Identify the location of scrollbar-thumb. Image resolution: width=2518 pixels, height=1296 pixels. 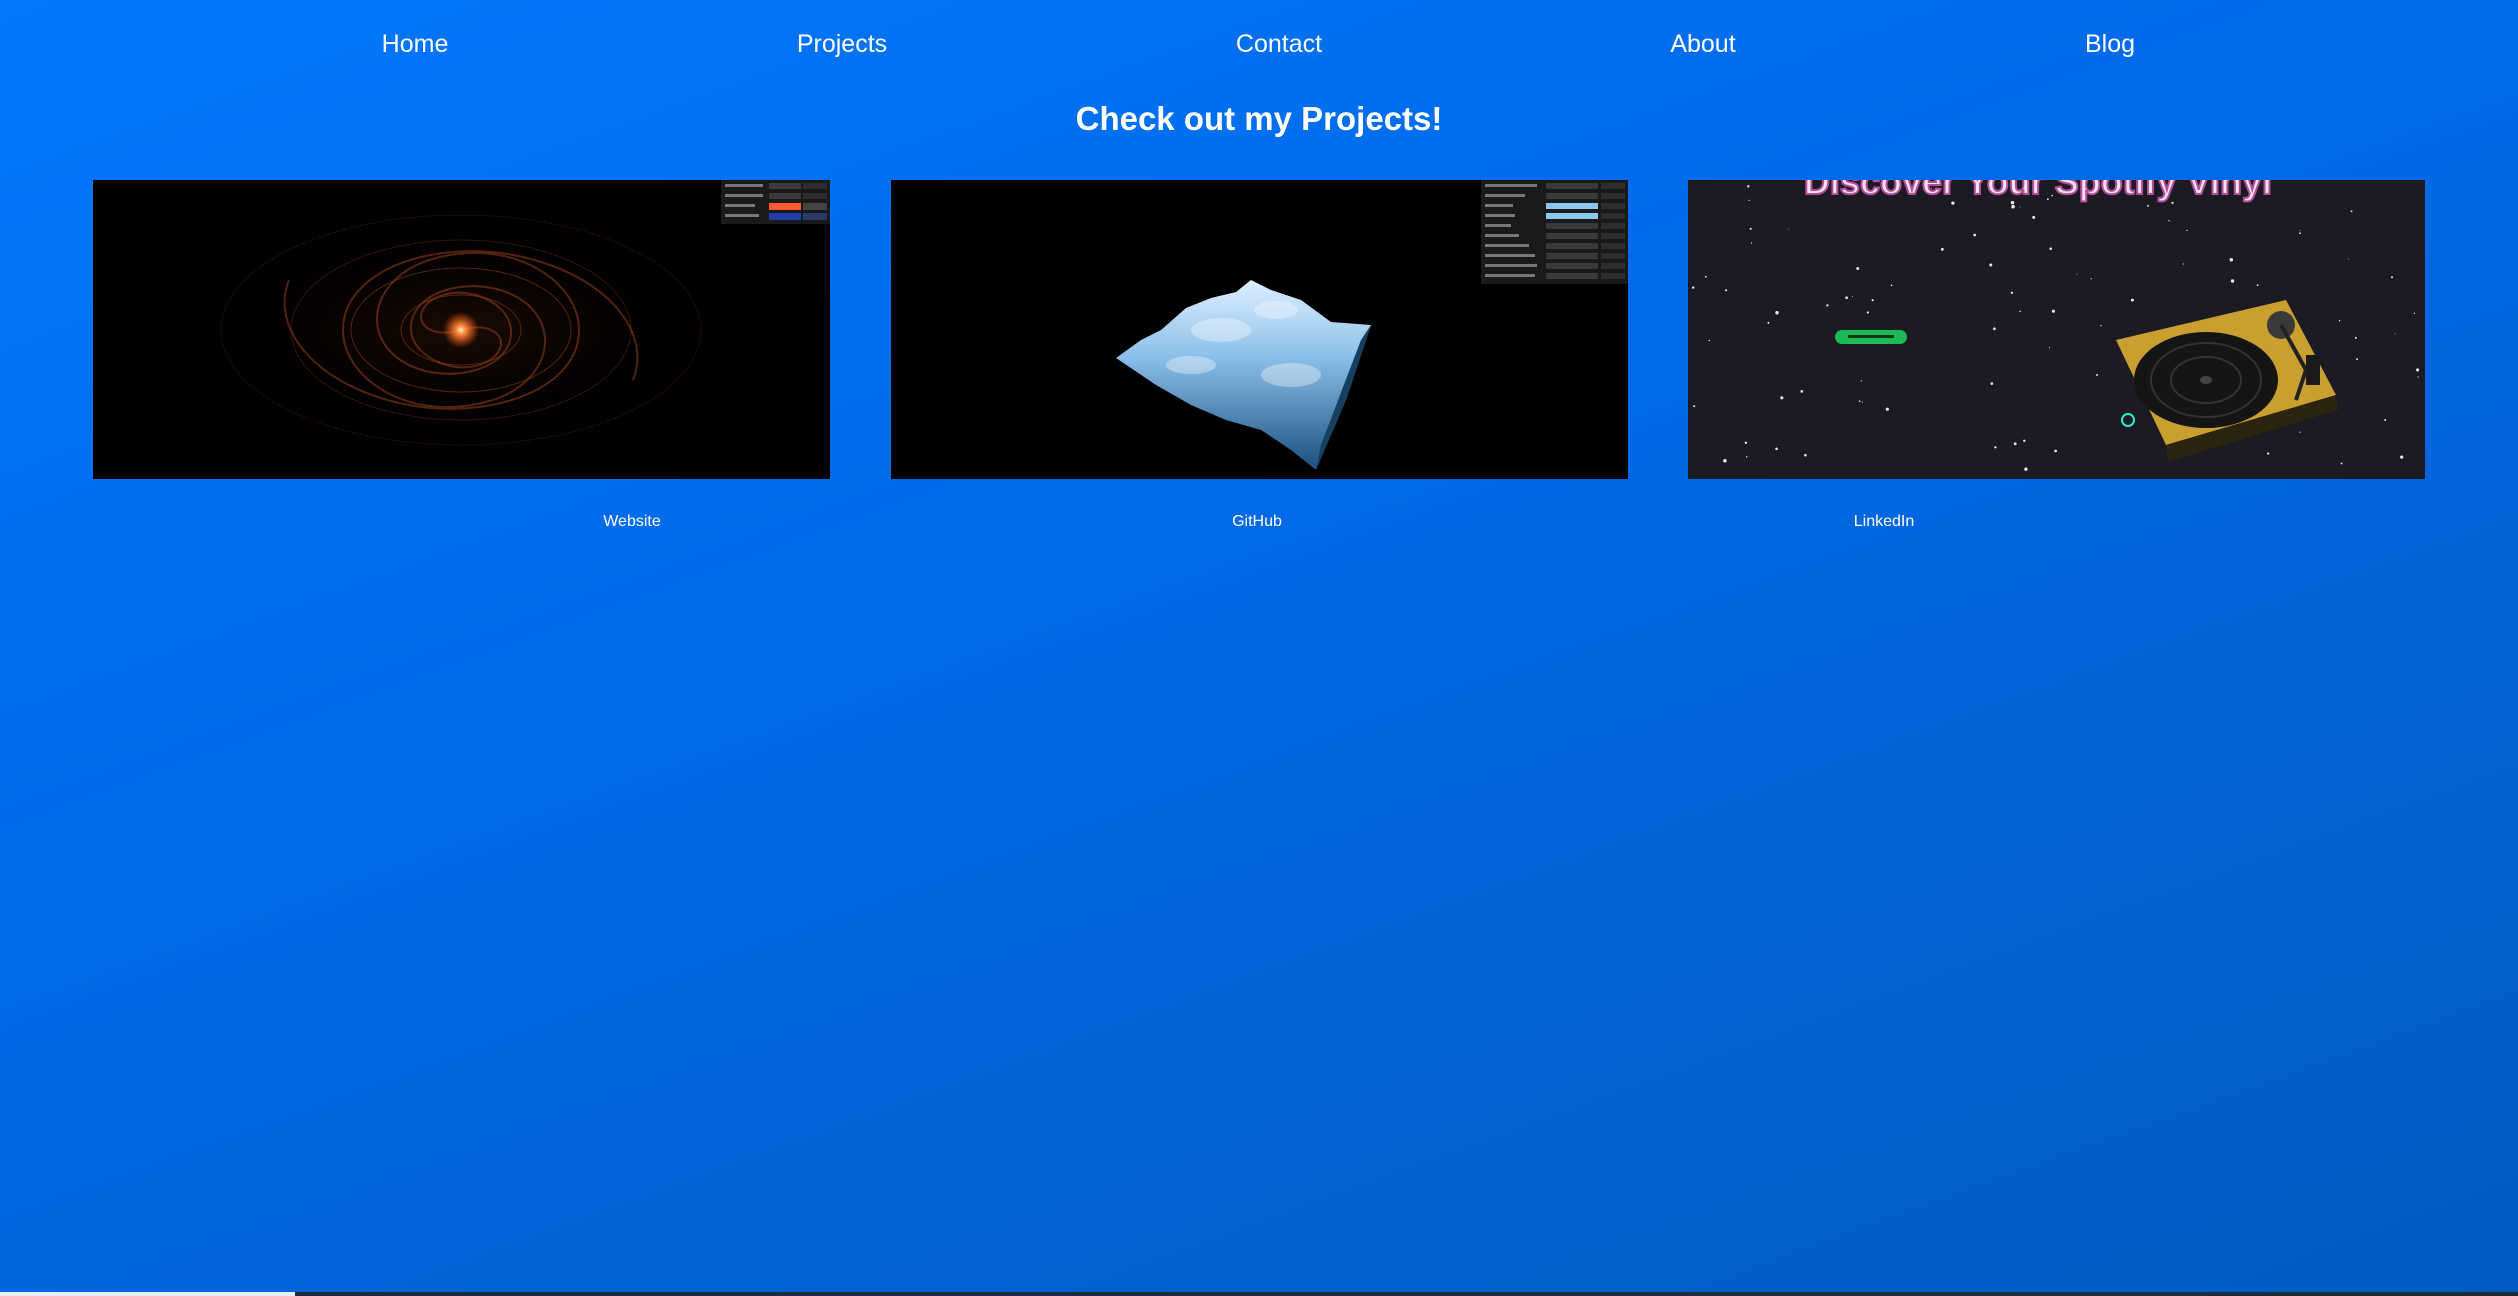
(147, 1294).